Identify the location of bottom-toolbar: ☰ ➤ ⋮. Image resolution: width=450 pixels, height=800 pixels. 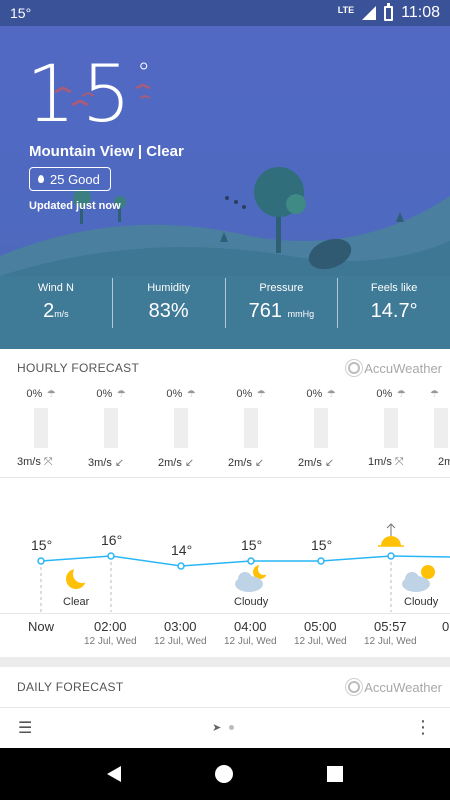
(225, 727).